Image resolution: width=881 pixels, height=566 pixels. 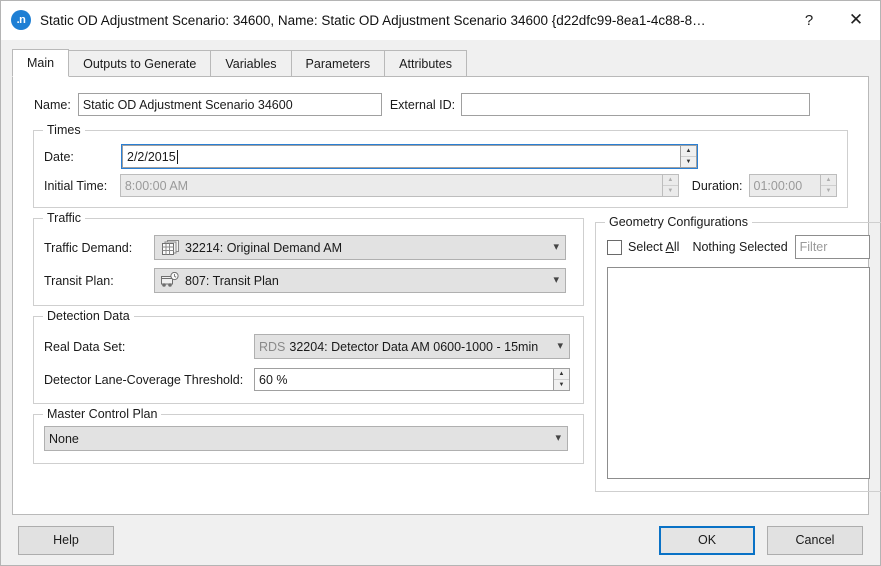 I want to click on transit-plan-value: 807: Transit Plan, so click(x=232, y=280).